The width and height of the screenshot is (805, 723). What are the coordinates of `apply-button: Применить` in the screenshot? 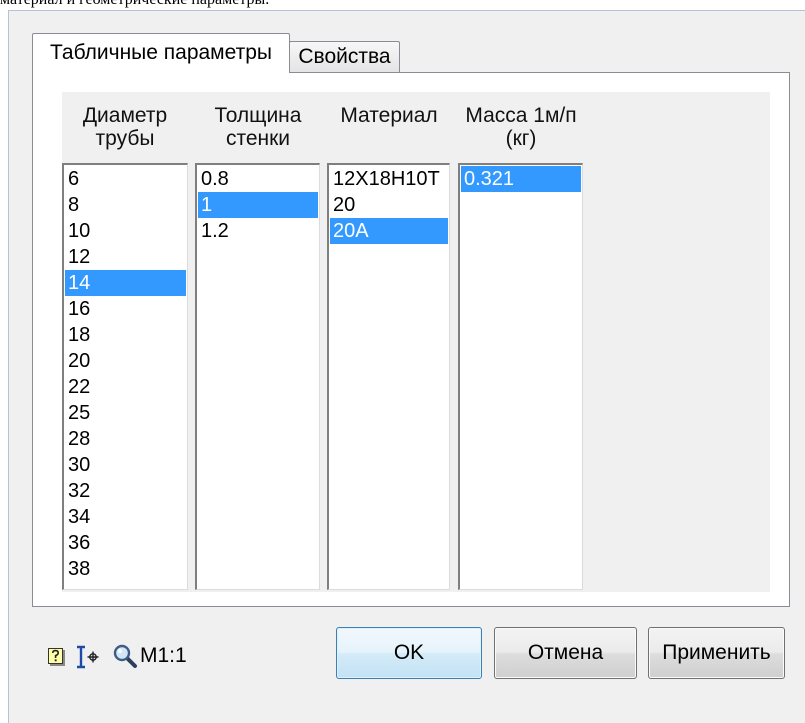 It's located at (716, 653).